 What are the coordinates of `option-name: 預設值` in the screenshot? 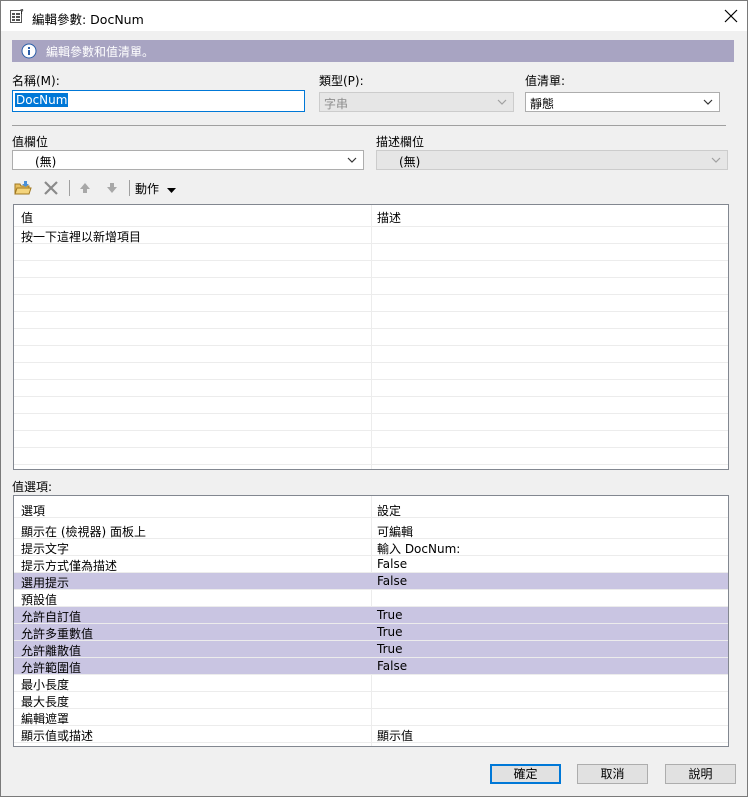 It's located at (39, 600).